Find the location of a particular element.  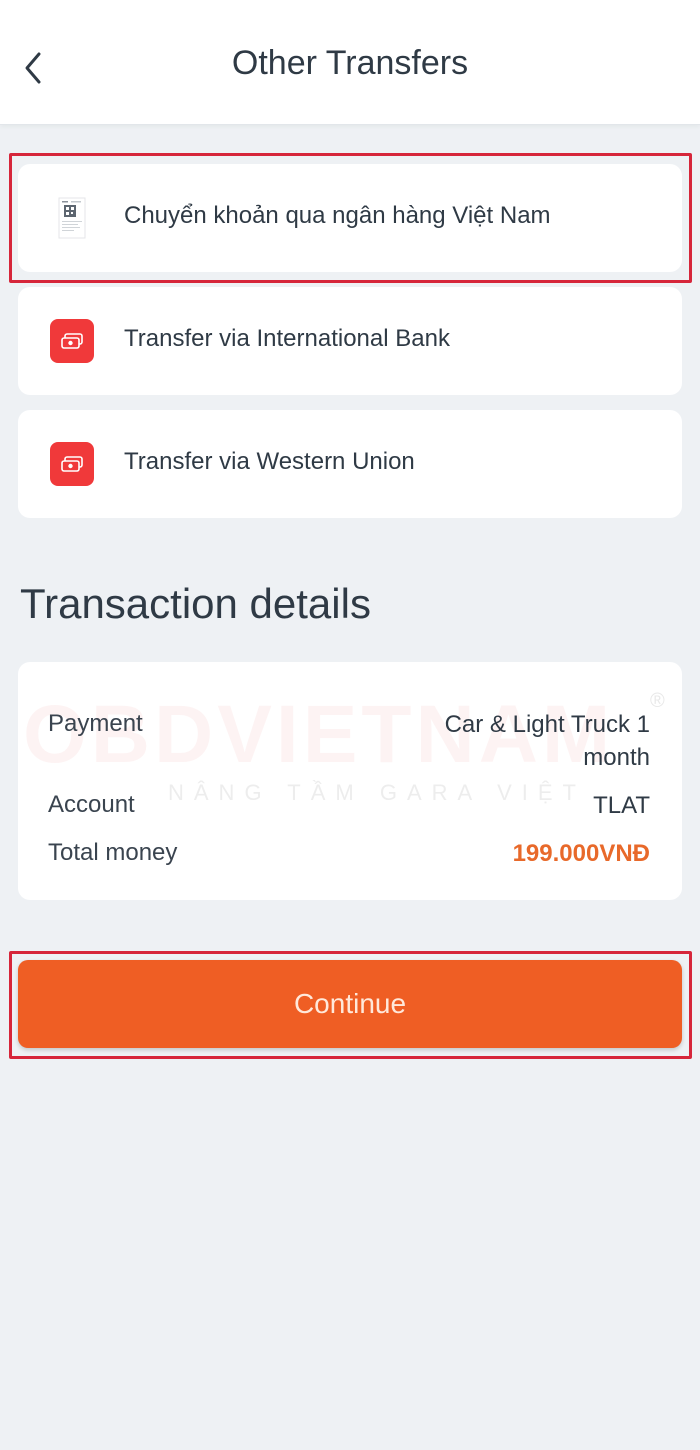

page-title: Other Transfers is located at coordinates (350, 63).